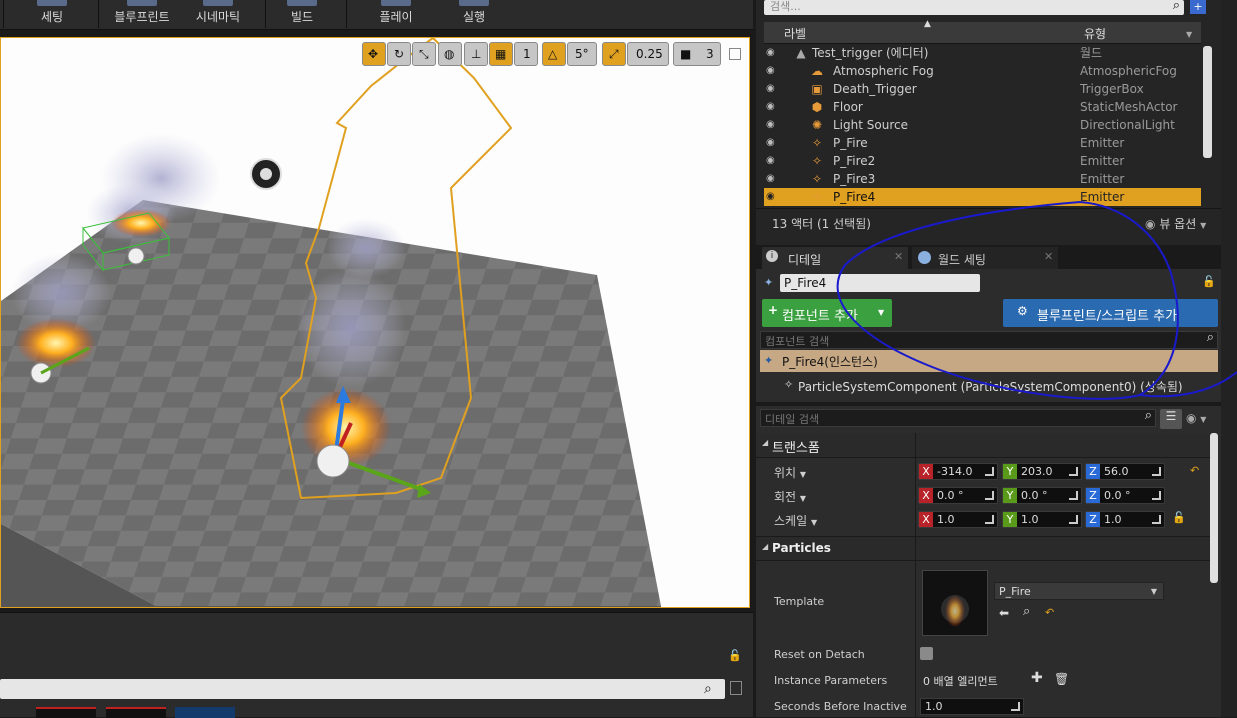  I want to click on settings-button: 세팅, so click(52, 15).